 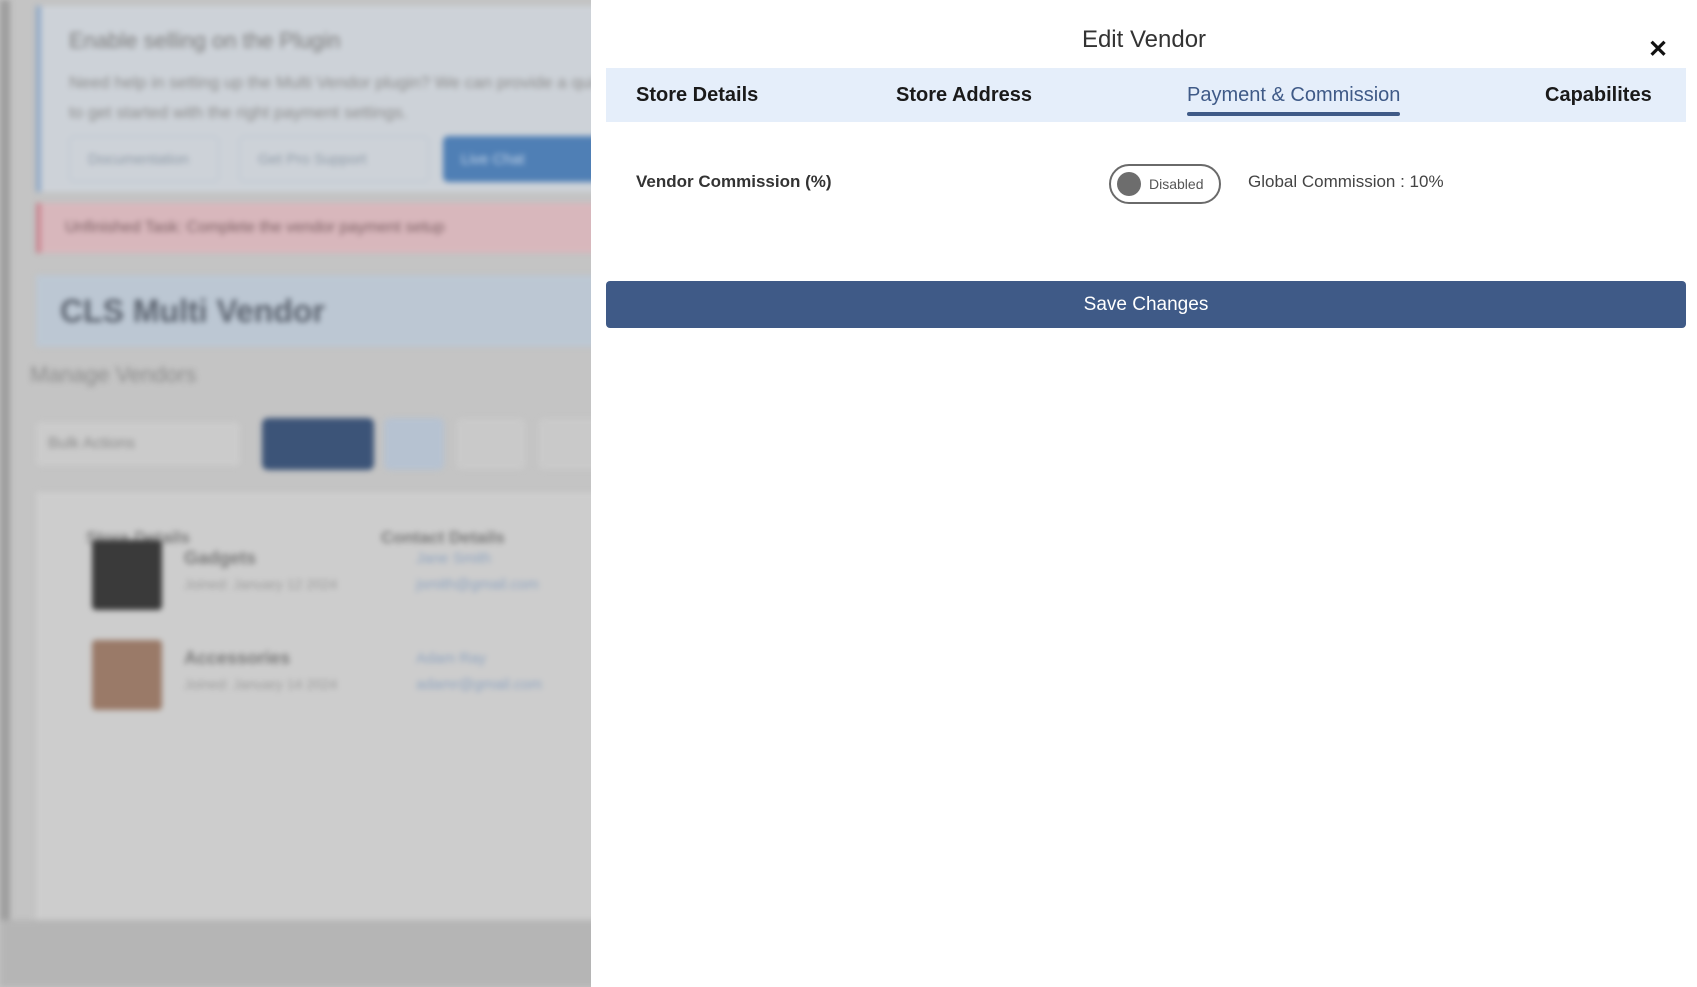 What do you see at coordinates (517, 159) in the screenshot?
I see `background-notice-button: Live Chat` at bounding box center [517, 159].